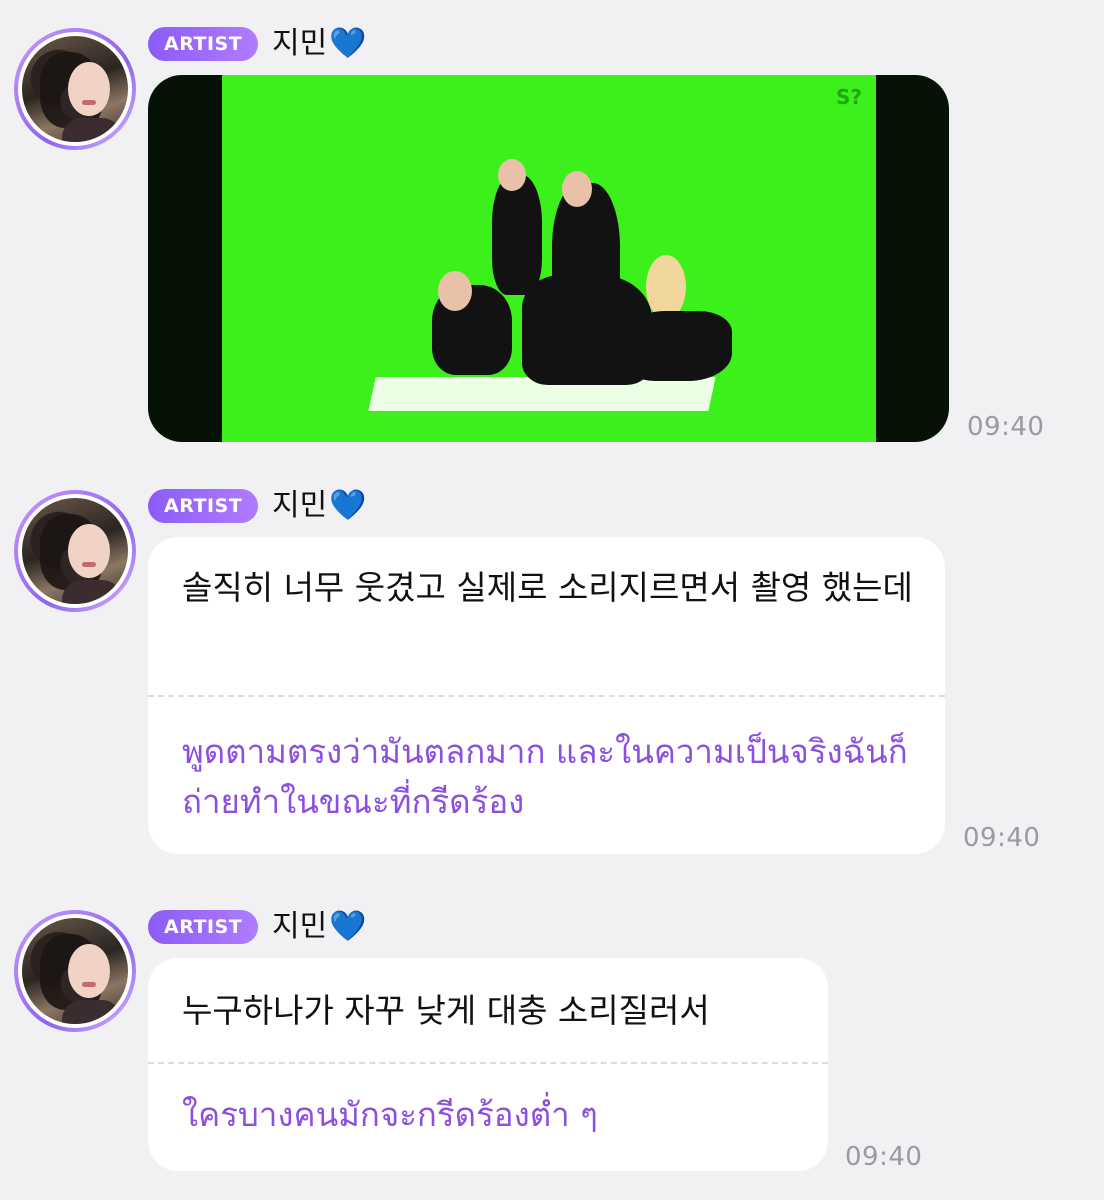  I want to click on message-text: 솔직히 너무 웃겼고 실제로 소리지르면서 촬영 했는데, so click(547, 587).